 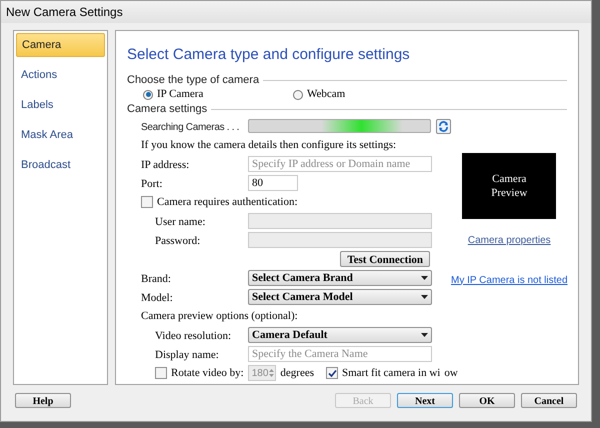 What do you see at coordinates (297, 373) in the screenshot?
I see `unit-label: degrees` at bounding box center [297, 373].